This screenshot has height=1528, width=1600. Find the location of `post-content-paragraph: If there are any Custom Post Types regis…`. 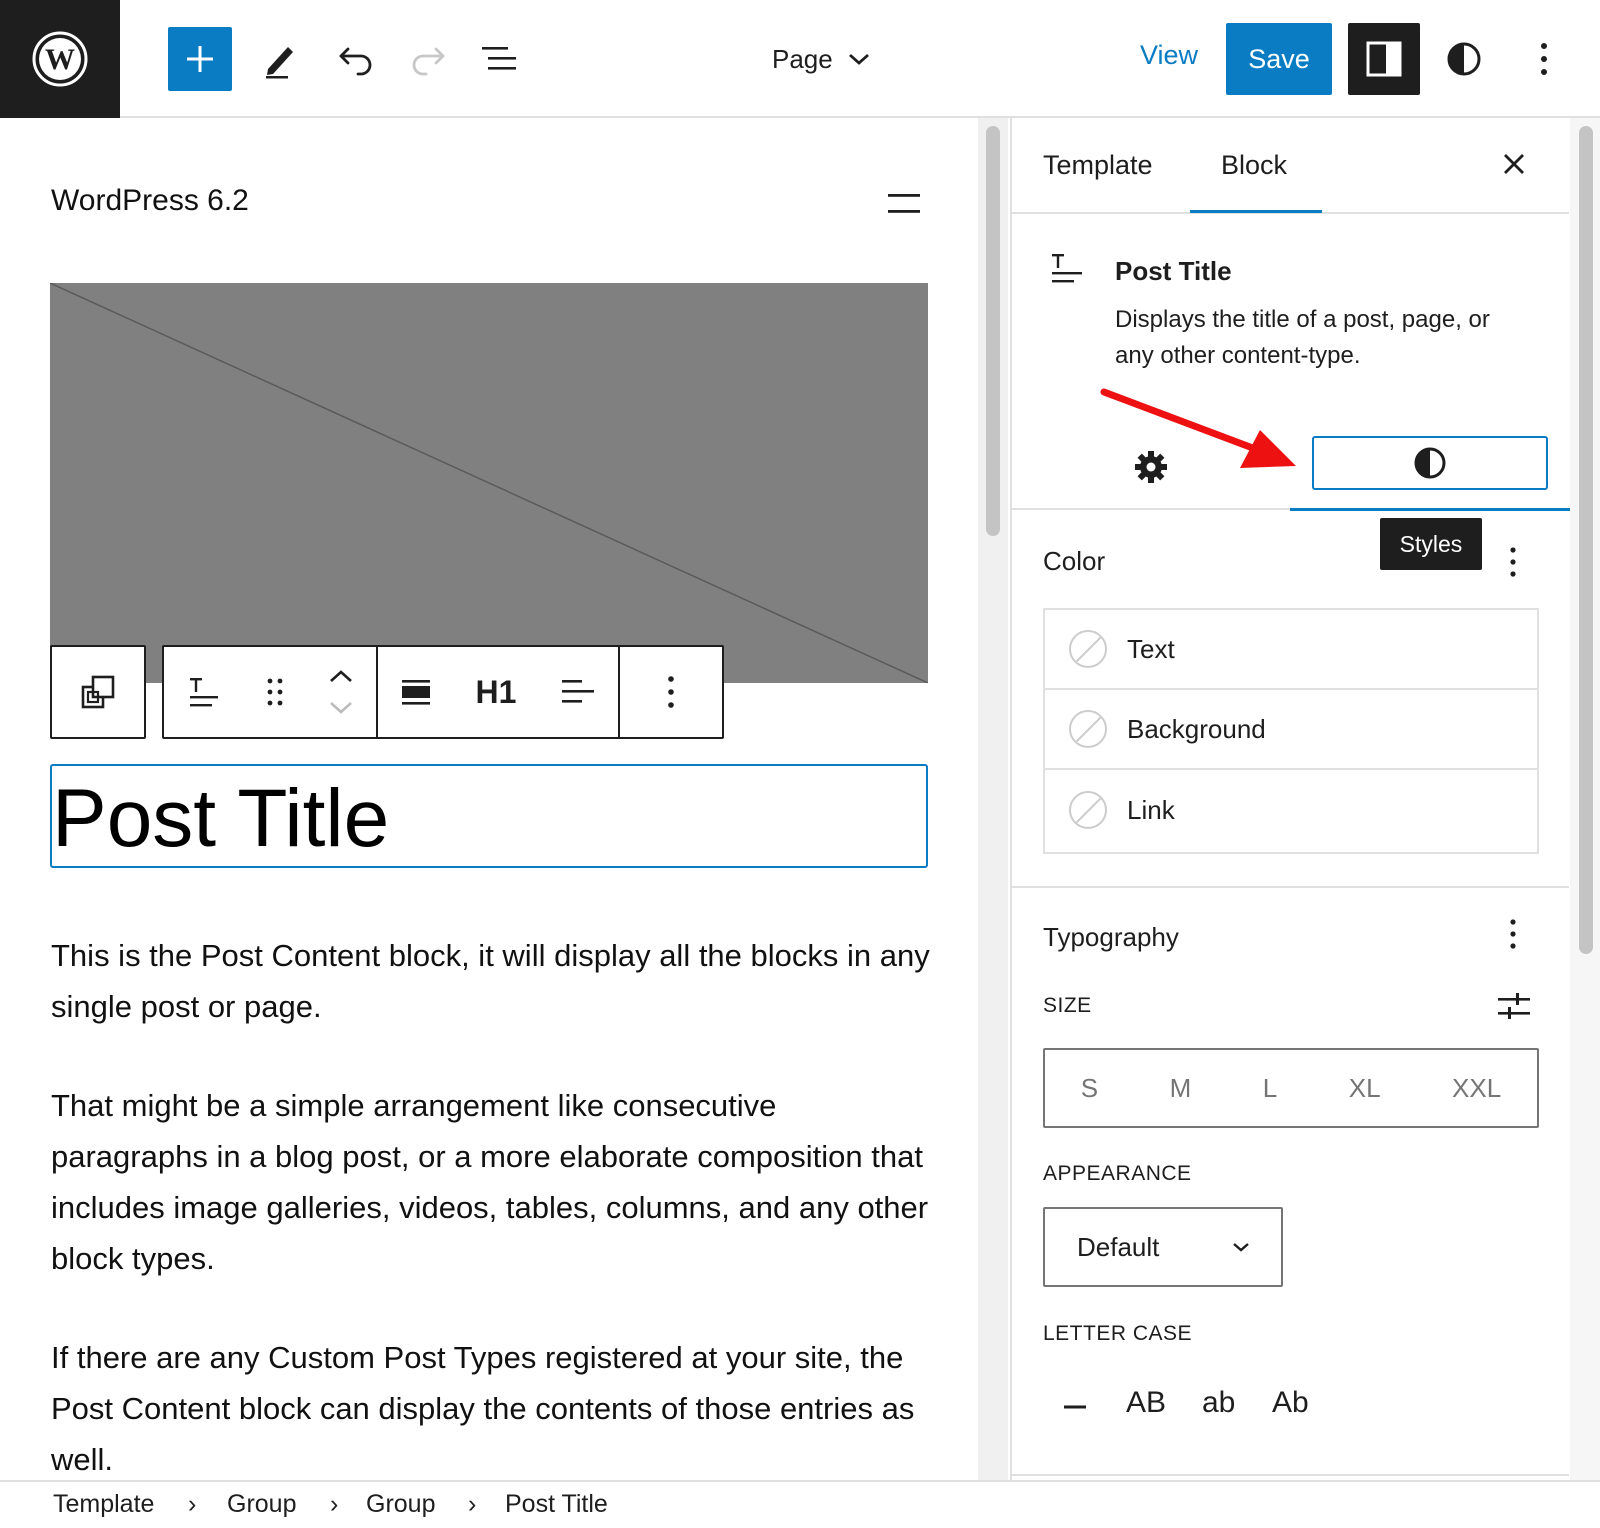

post-content-paragraph: If there are any Custom Post Types regis… is located at coordinates (491, 1408).